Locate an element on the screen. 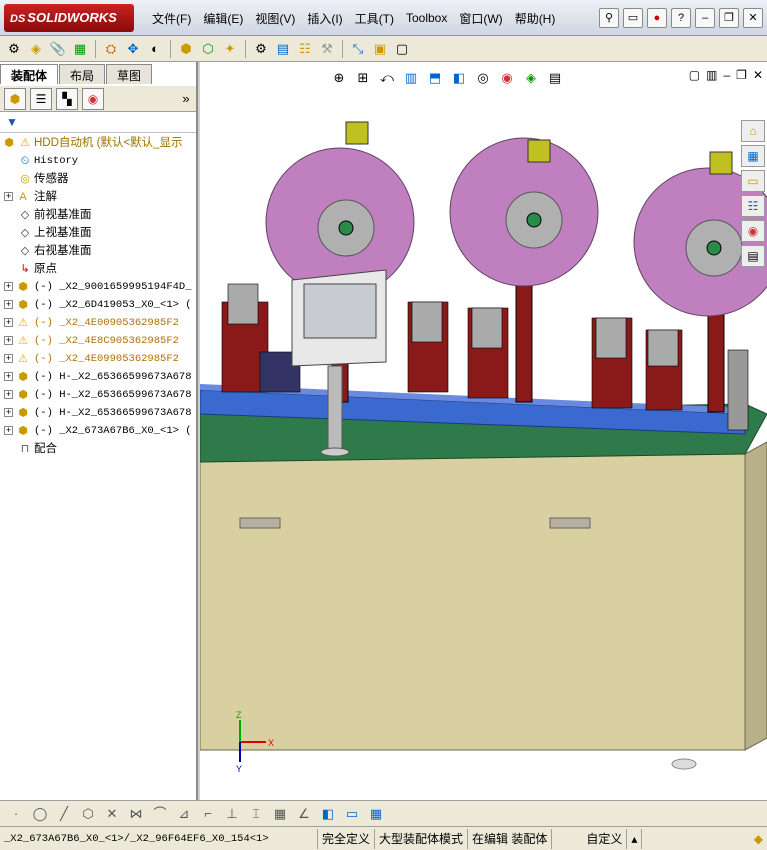 The height and width of the screenshot is (850, 767). design-library-icon: ▦ is located at coordinates (753, 156).